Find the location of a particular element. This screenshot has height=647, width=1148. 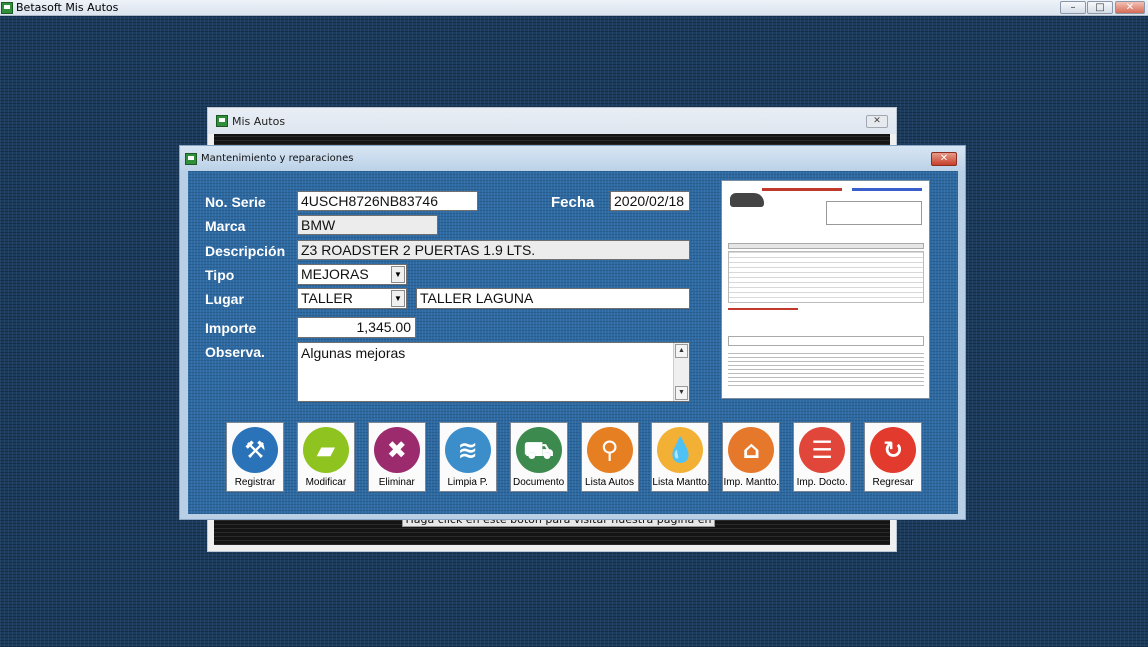

mis-autos-close-button: ✕ is located at coordinates (877, 121).